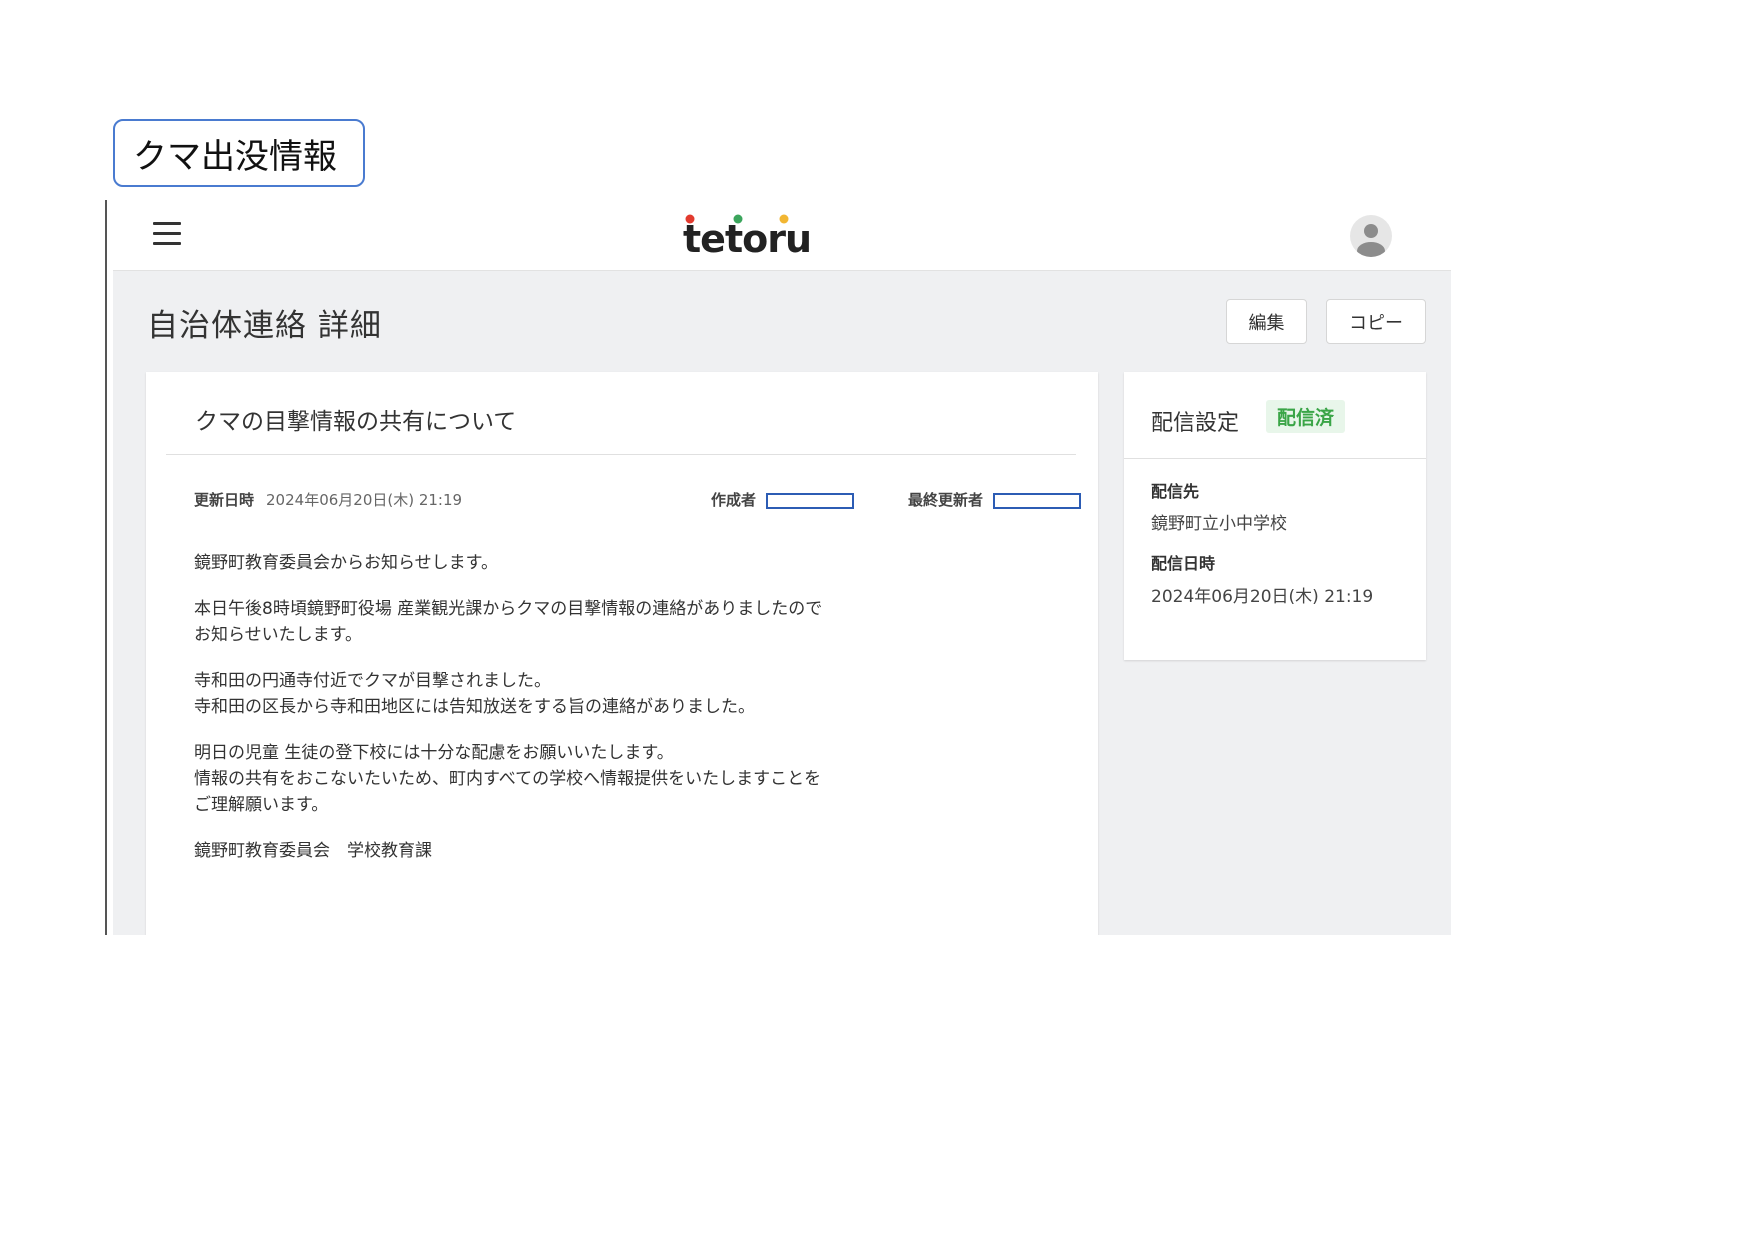  I want to click on hamburger-menu-icon, so click(167, 234).